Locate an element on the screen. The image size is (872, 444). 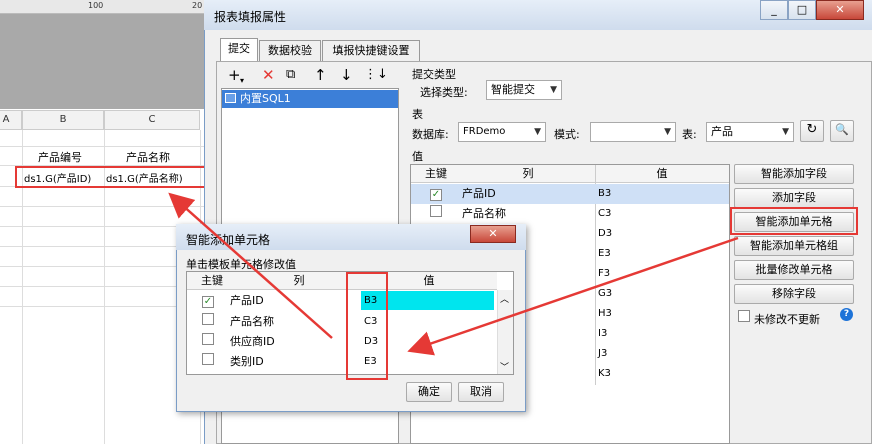
arrow-to-cells is located at coordinates (250, 265).